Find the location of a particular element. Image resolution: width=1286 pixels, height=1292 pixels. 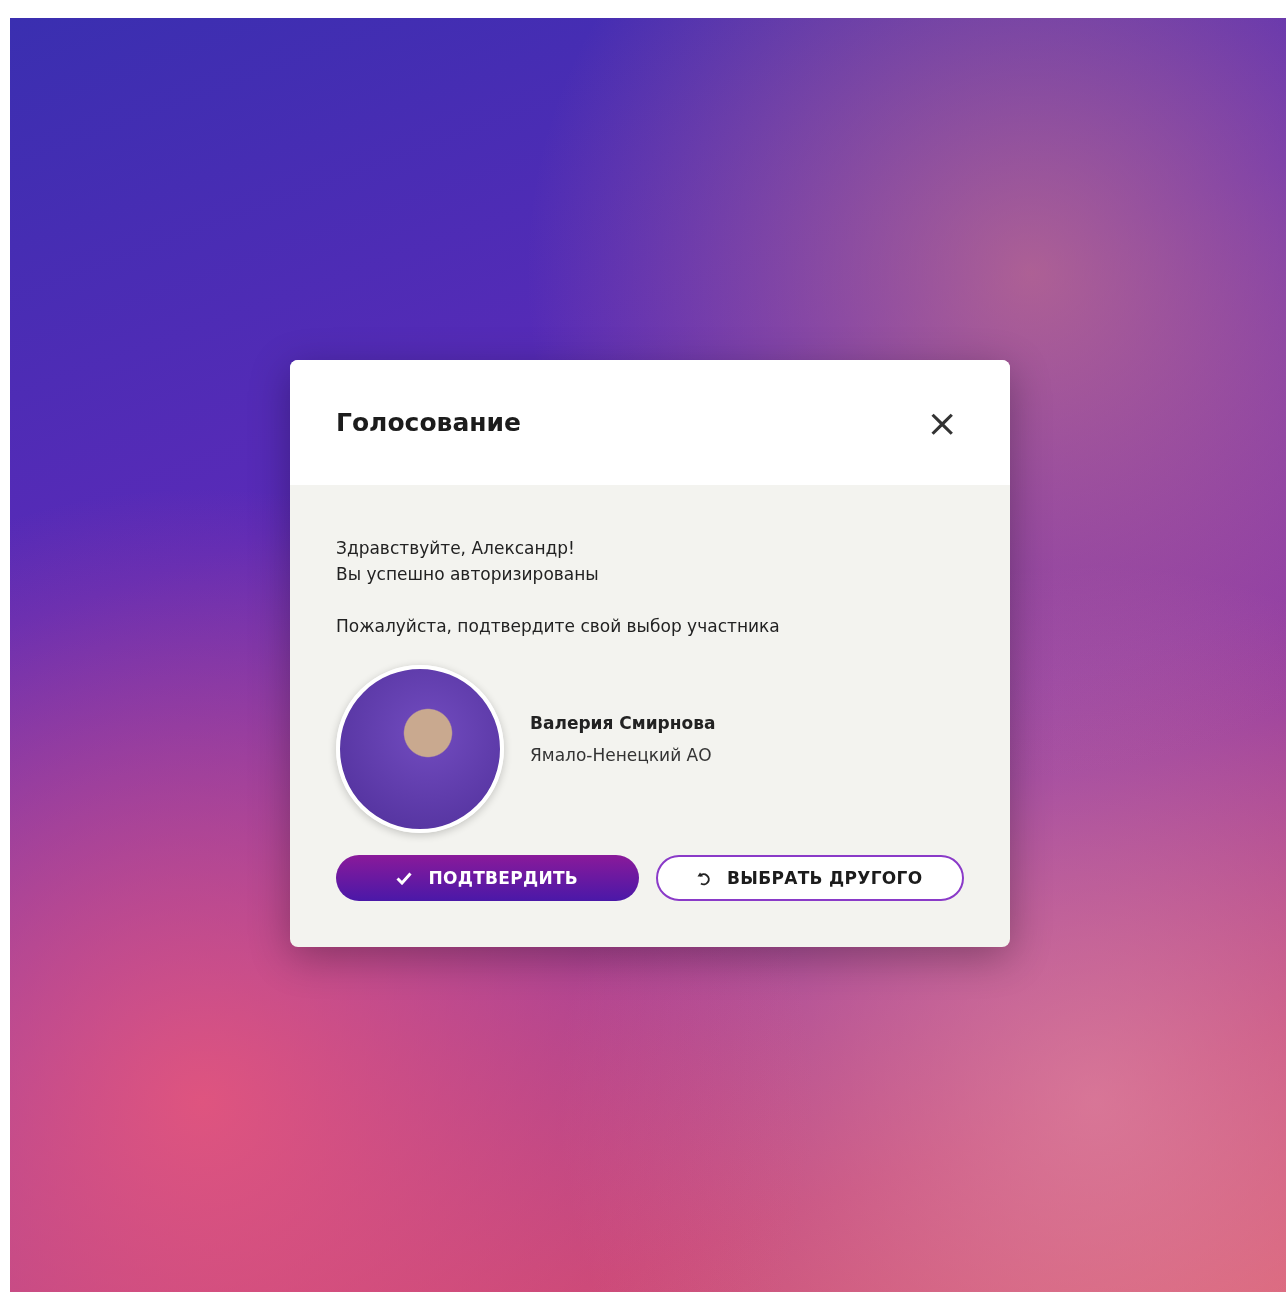

participant-name: Валерия Смирнова is located at coordinates (623, 723).